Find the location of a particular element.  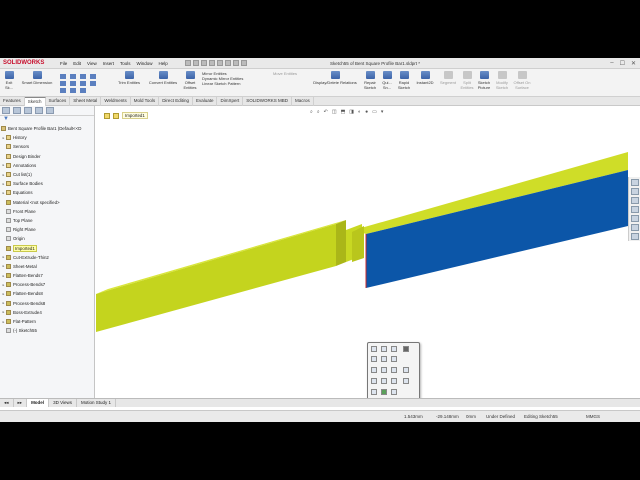

menu-edit: Edit is located at coordinates (77, 63).